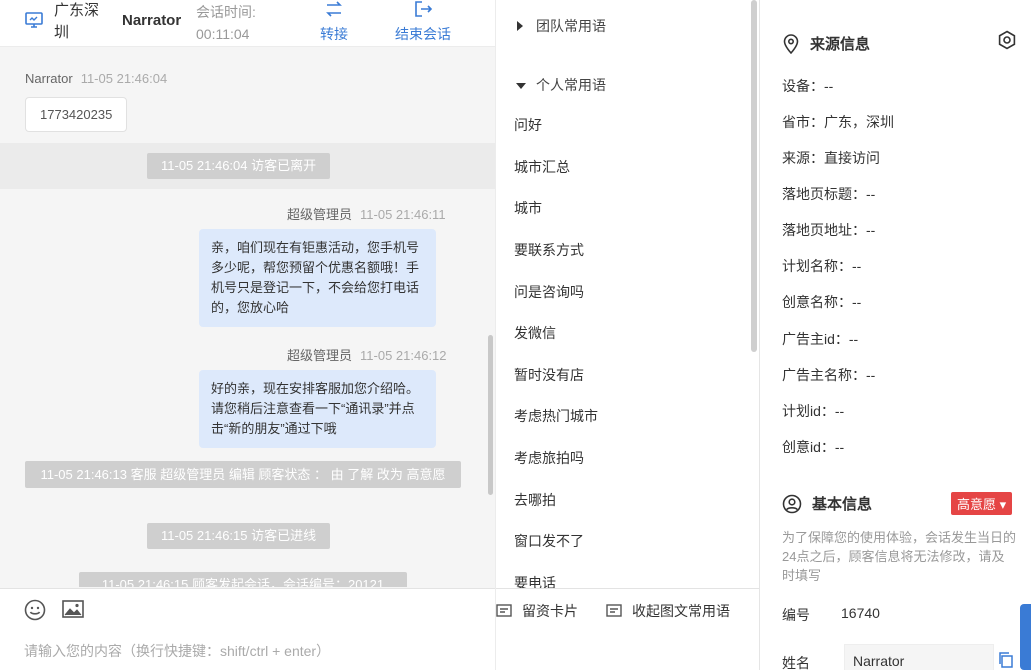 Image resolution: width=1031 pixels, height=670 pixels. Describe the element at coordinates (424, 9) in the screenshot. I see `exit-icon` at that location.